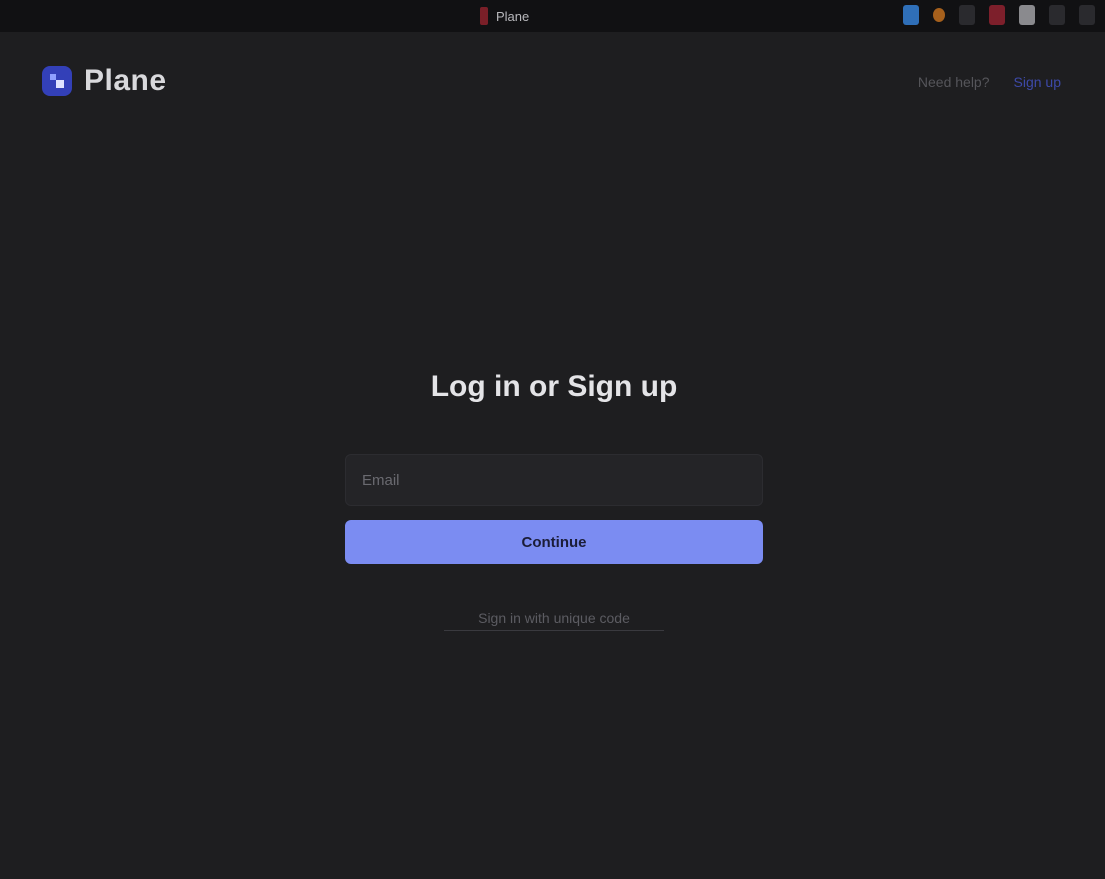 This screenshot has width=1105, height=879. I want to click on plane-logo-icon, so click(57, 81).